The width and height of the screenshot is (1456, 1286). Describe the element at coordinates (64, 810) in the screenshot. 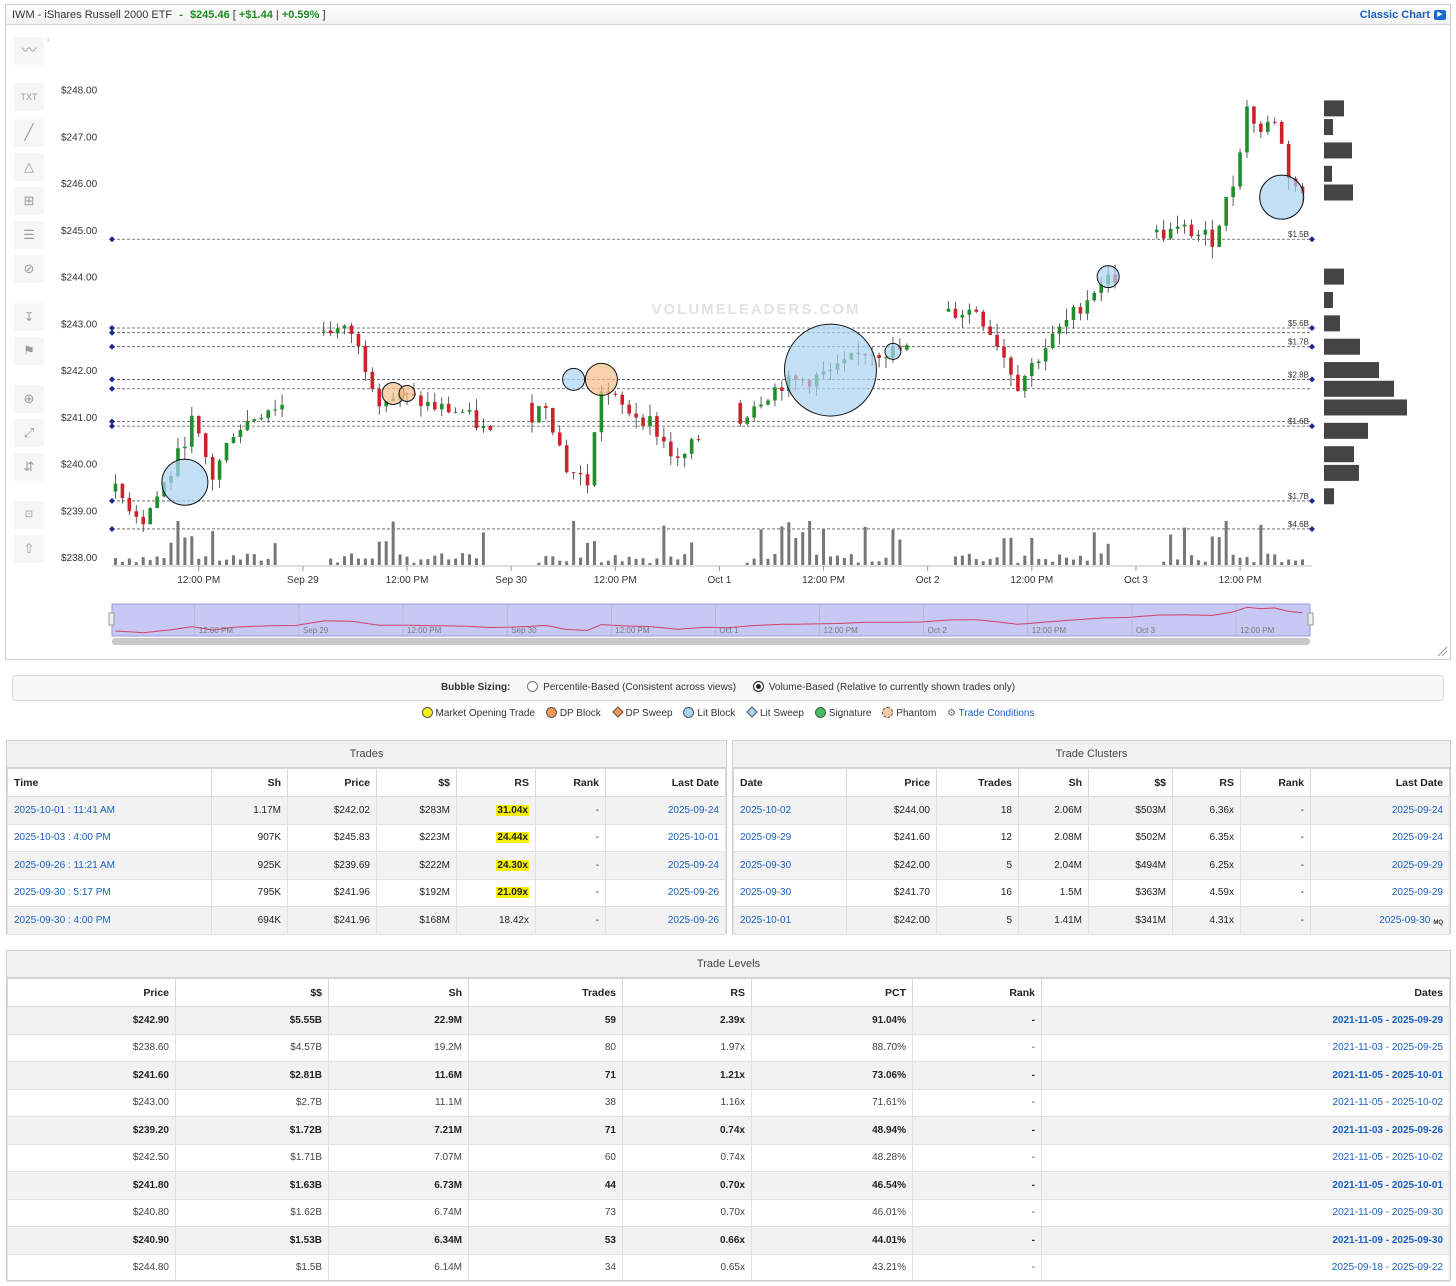

I see `trade-time-link: 2025-10-01 : 11:41 AM` at that location.